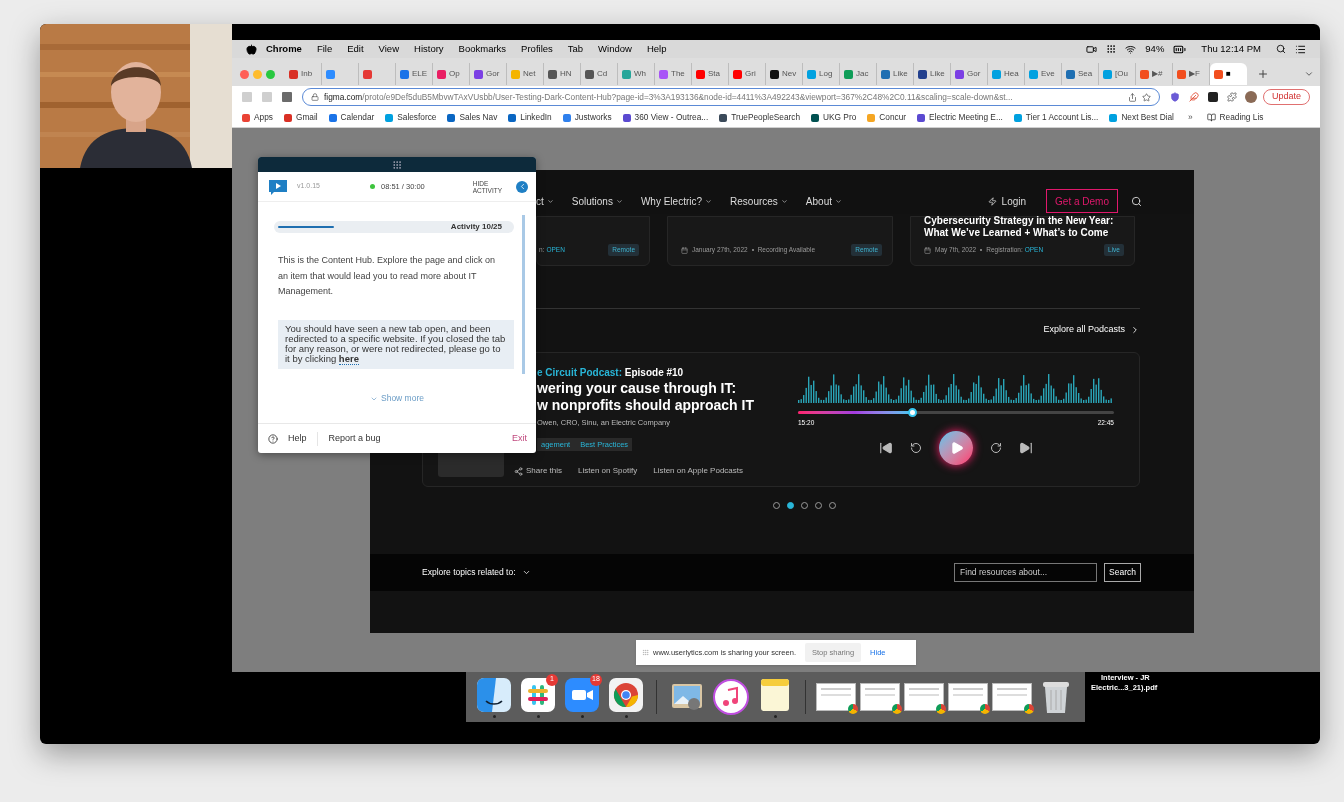 This screenshot has height=802, width=1344. What do you see at coordinates (251, 49) in the screenshot?
I see `apple-icon` at bounding box center [251, 49].